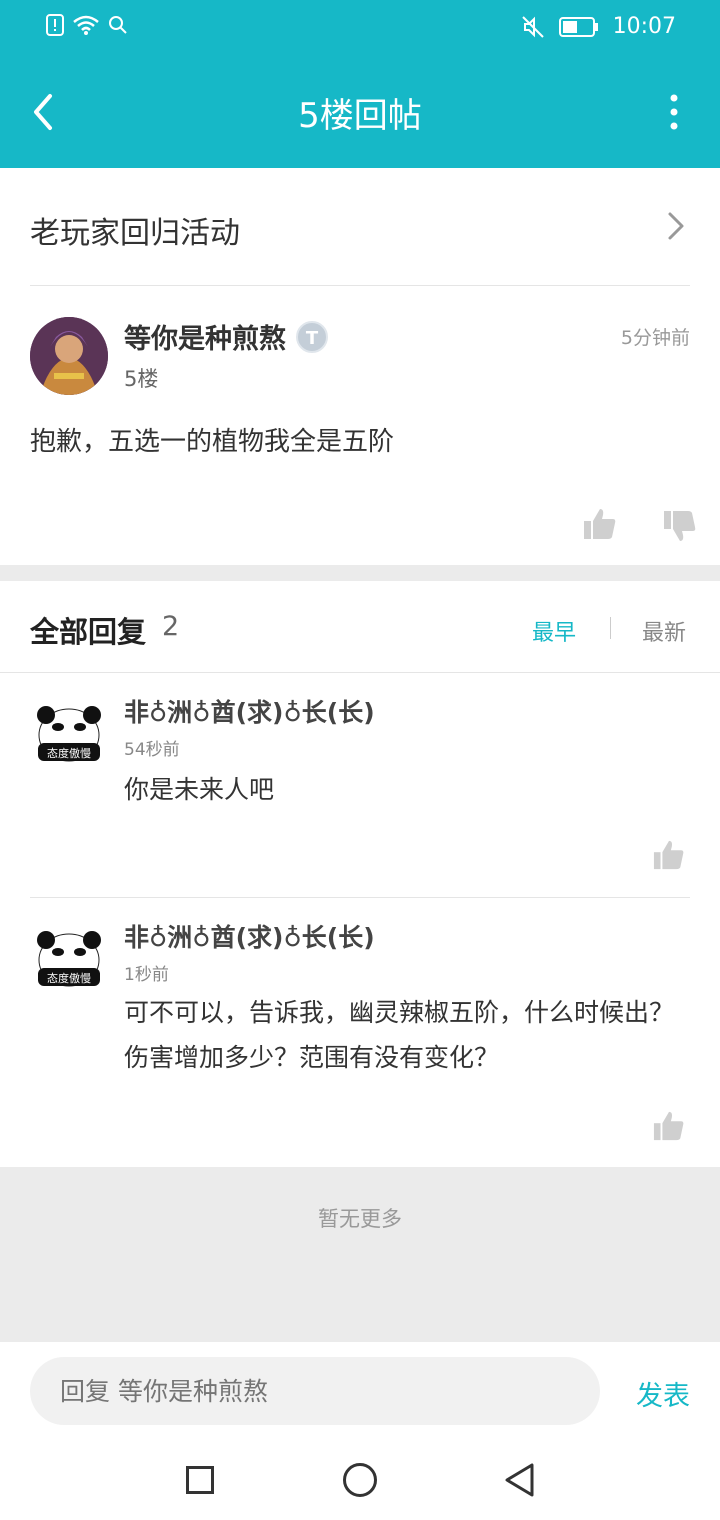 This screenshot has height=1520, width=720. I want to click on no-more-text: 暂无更多, so click(360, 1219).